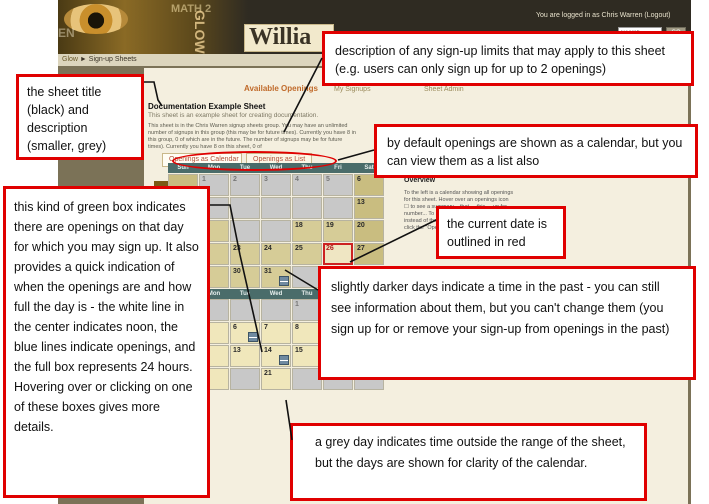  What do you see at coordinates (307, 231) in the screenshot?
I see `calendar-day: 18` at bounding box center [307, 231].